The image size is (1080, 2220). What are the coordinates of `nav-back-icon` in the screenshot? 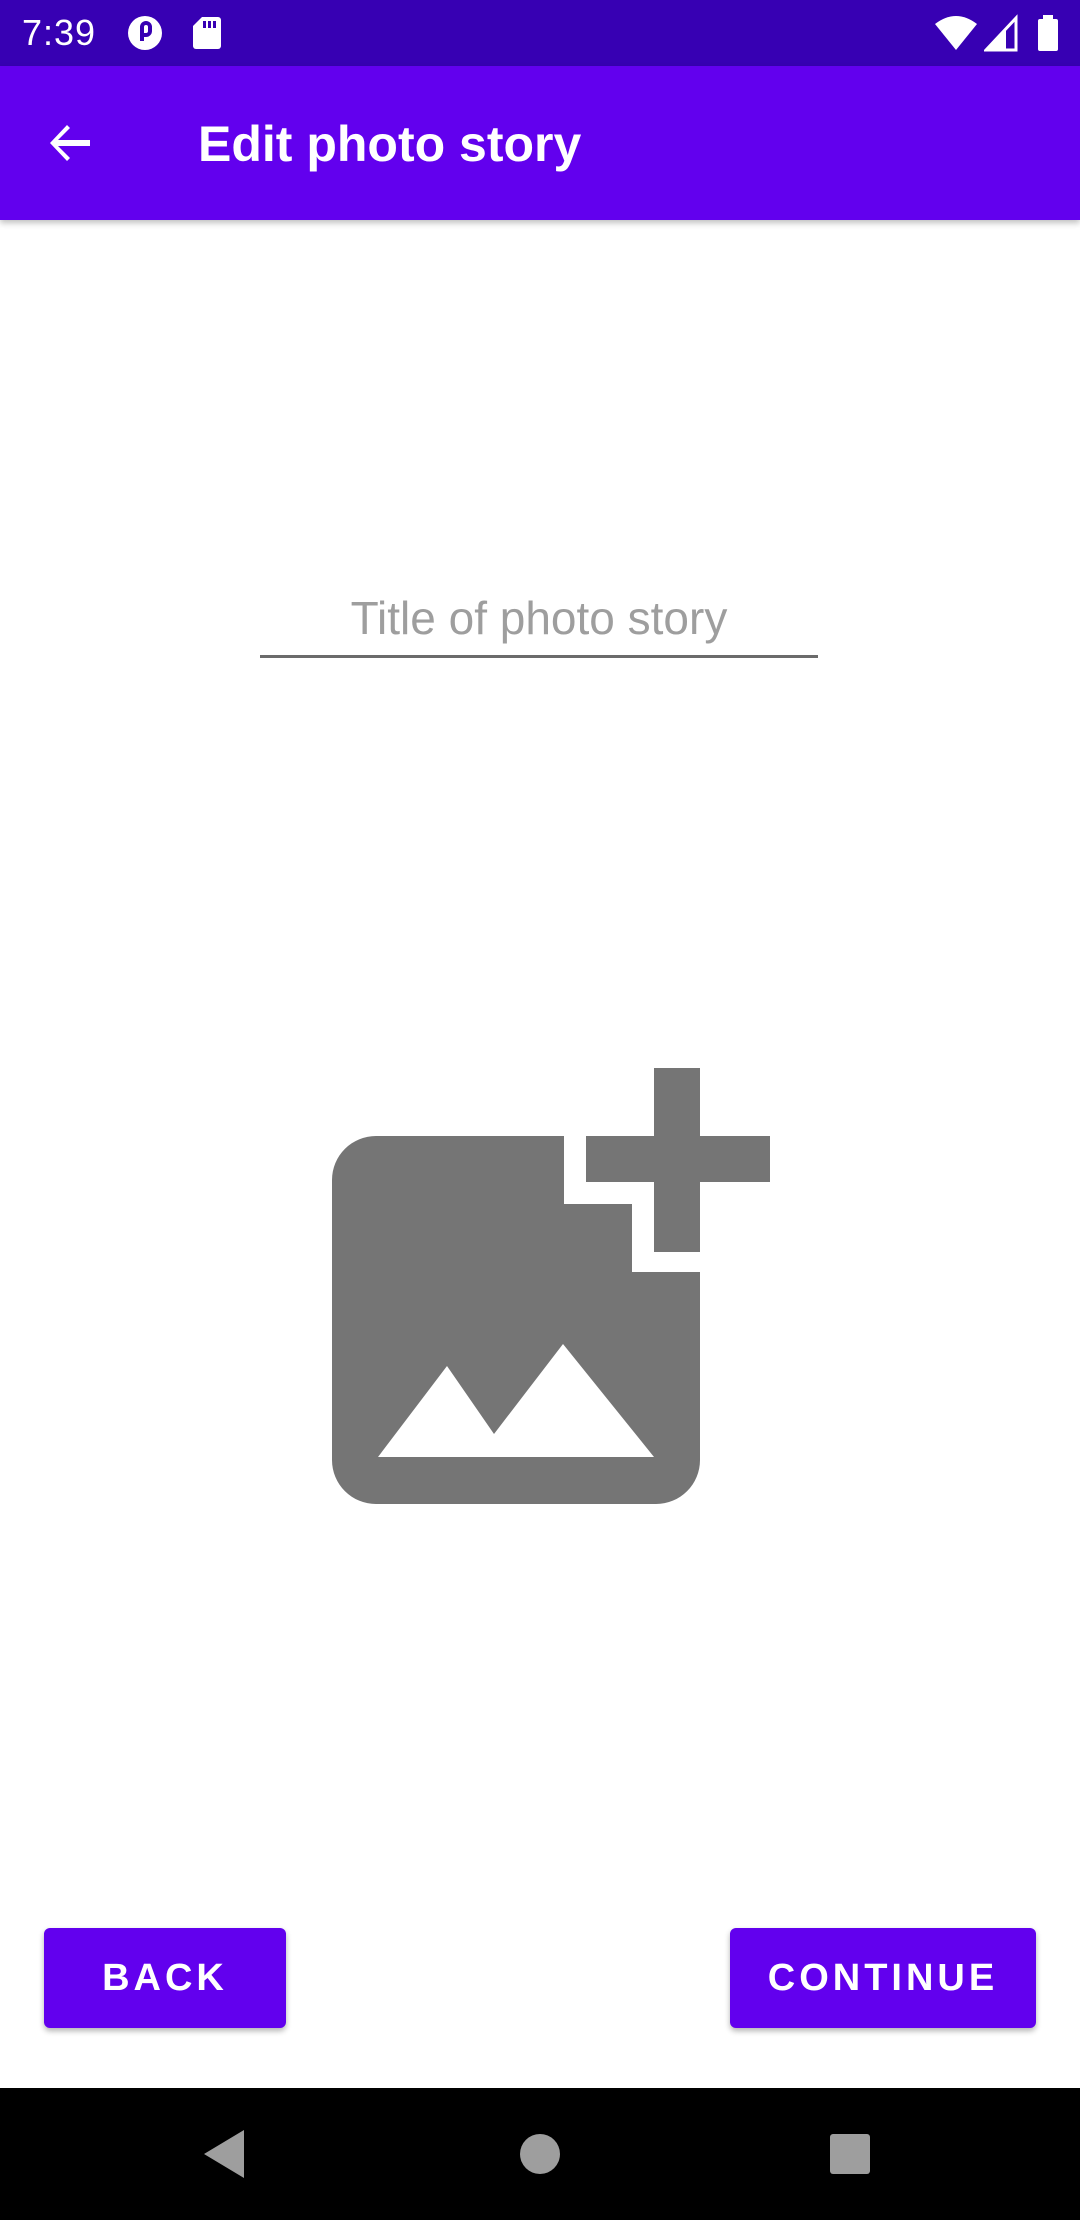 It's located at (226, 2154).